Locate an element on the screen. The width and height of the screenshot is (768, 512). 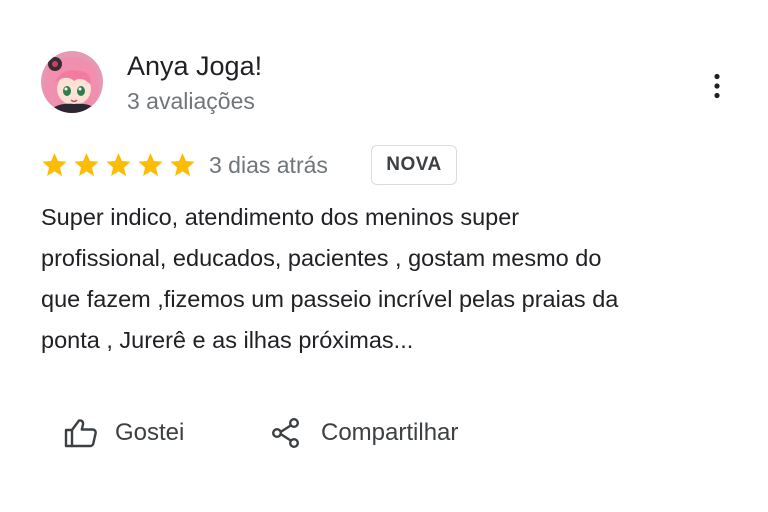
like-button: Gostei is located at coordinates (124, 433).